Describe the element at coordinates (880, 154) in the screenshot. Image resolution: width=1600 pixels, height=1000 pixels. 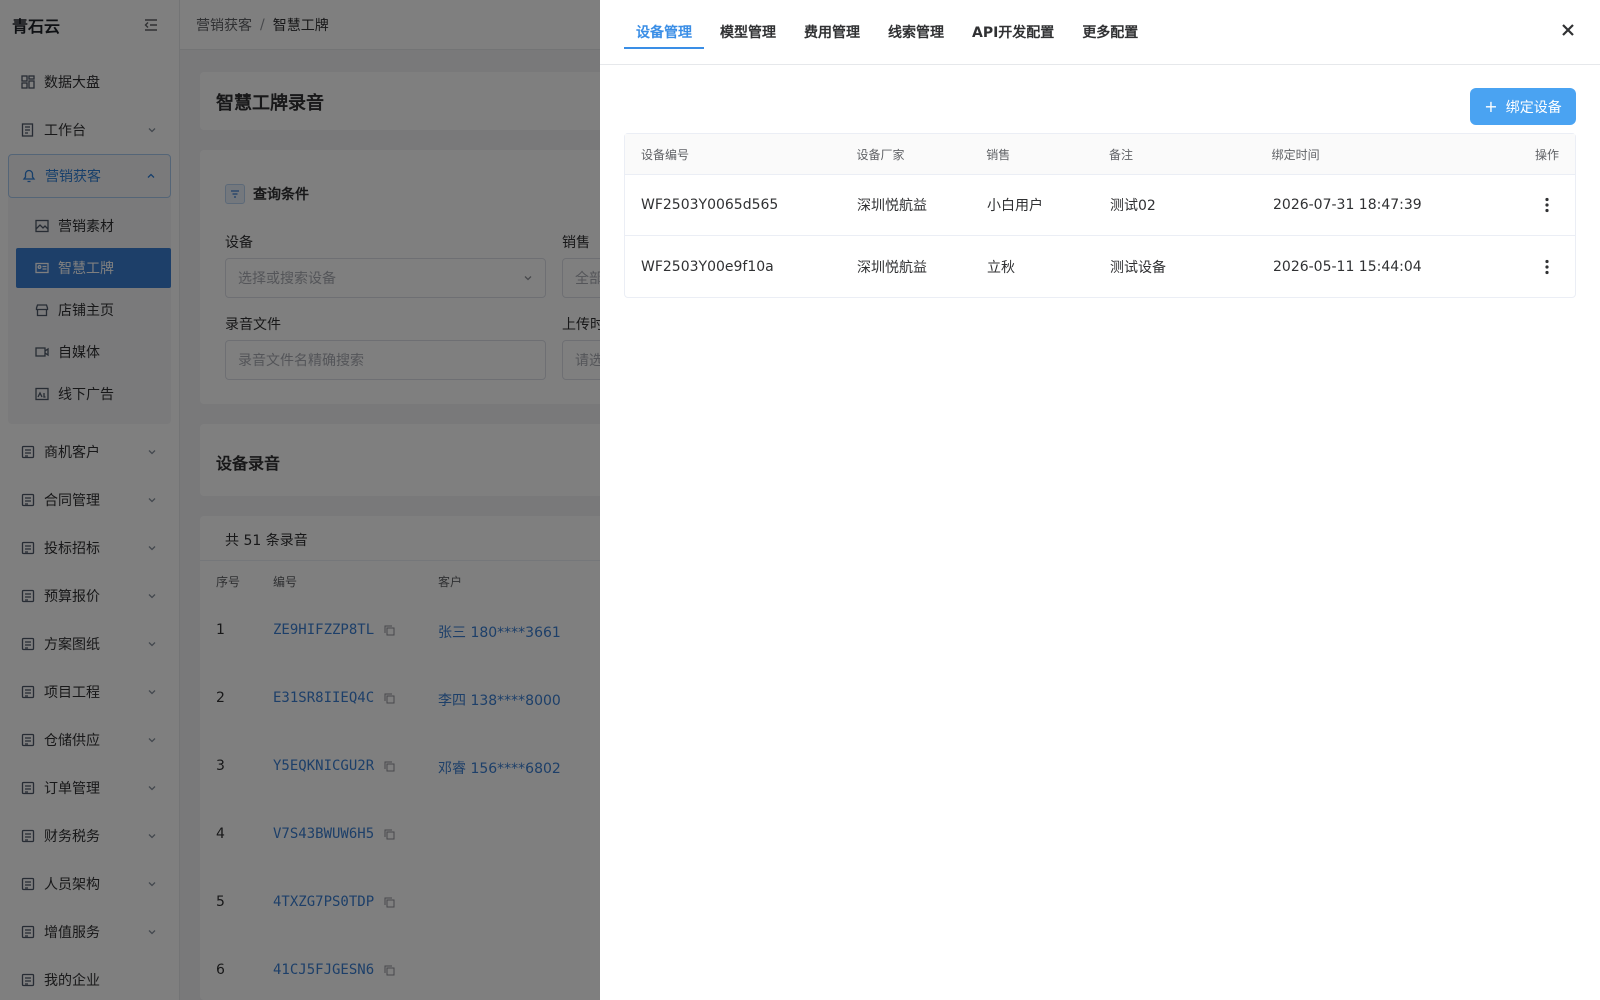
I see `col-vendor: 设备厂家` at that location.